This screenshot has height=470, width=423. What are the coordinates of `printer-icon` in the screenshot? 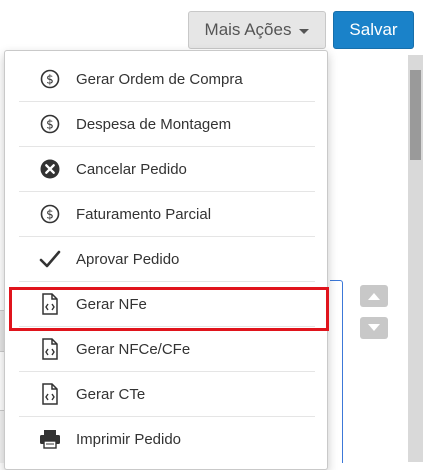 It's located at (50, 439).